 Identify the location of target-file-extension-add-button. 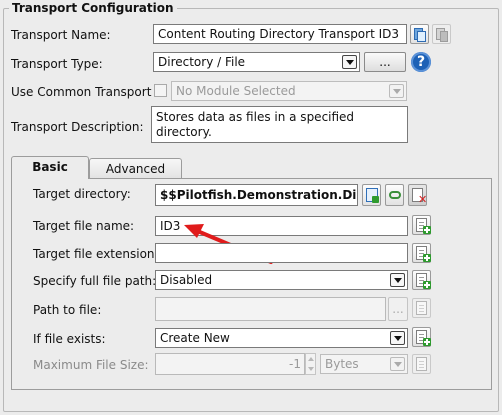
(421, 253).